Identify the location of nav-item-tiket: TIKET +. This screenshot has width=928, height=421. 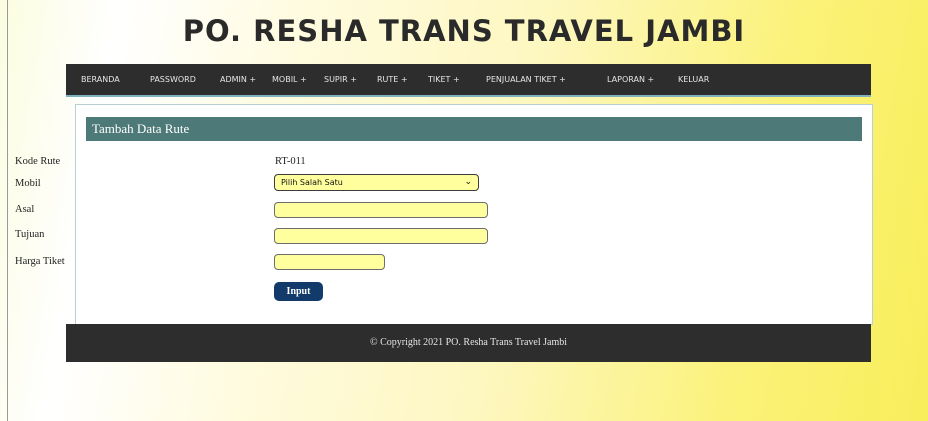
(444, 79).